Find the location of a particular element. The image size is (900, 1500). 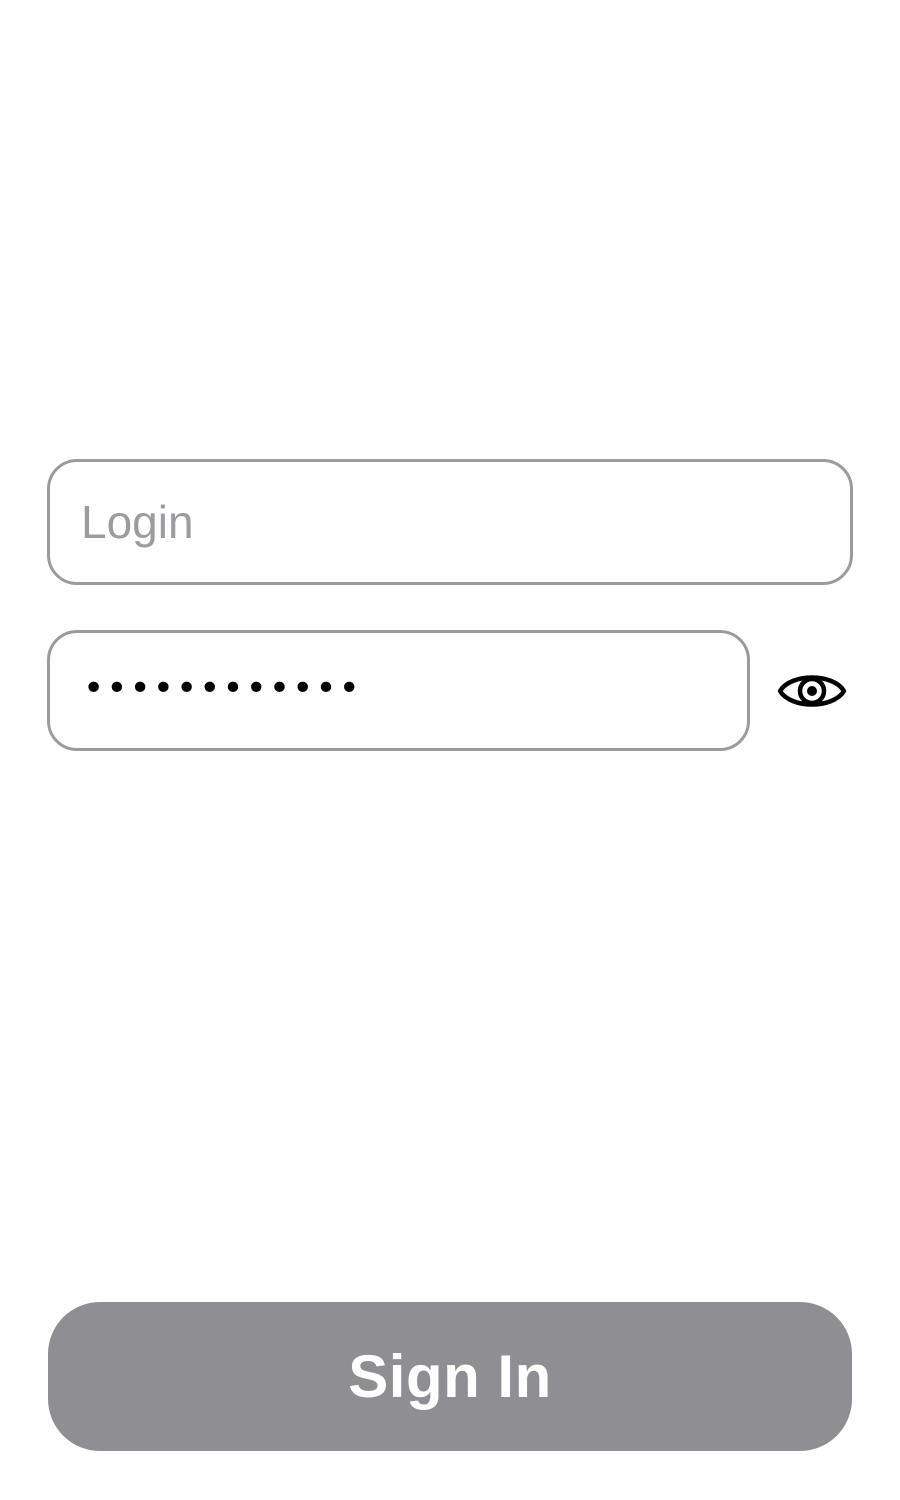

password-field: •••••••••••• is located at coordinates (398, 690).